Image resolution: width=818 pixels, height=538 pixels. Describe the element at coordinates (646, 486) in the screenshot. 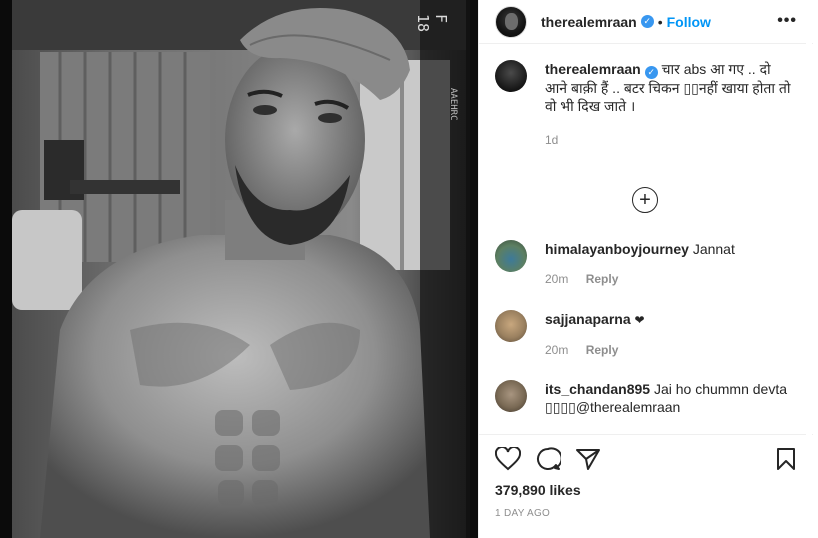

I see `action-bar: 379,890 likes 1 DAY AGO` at that location.